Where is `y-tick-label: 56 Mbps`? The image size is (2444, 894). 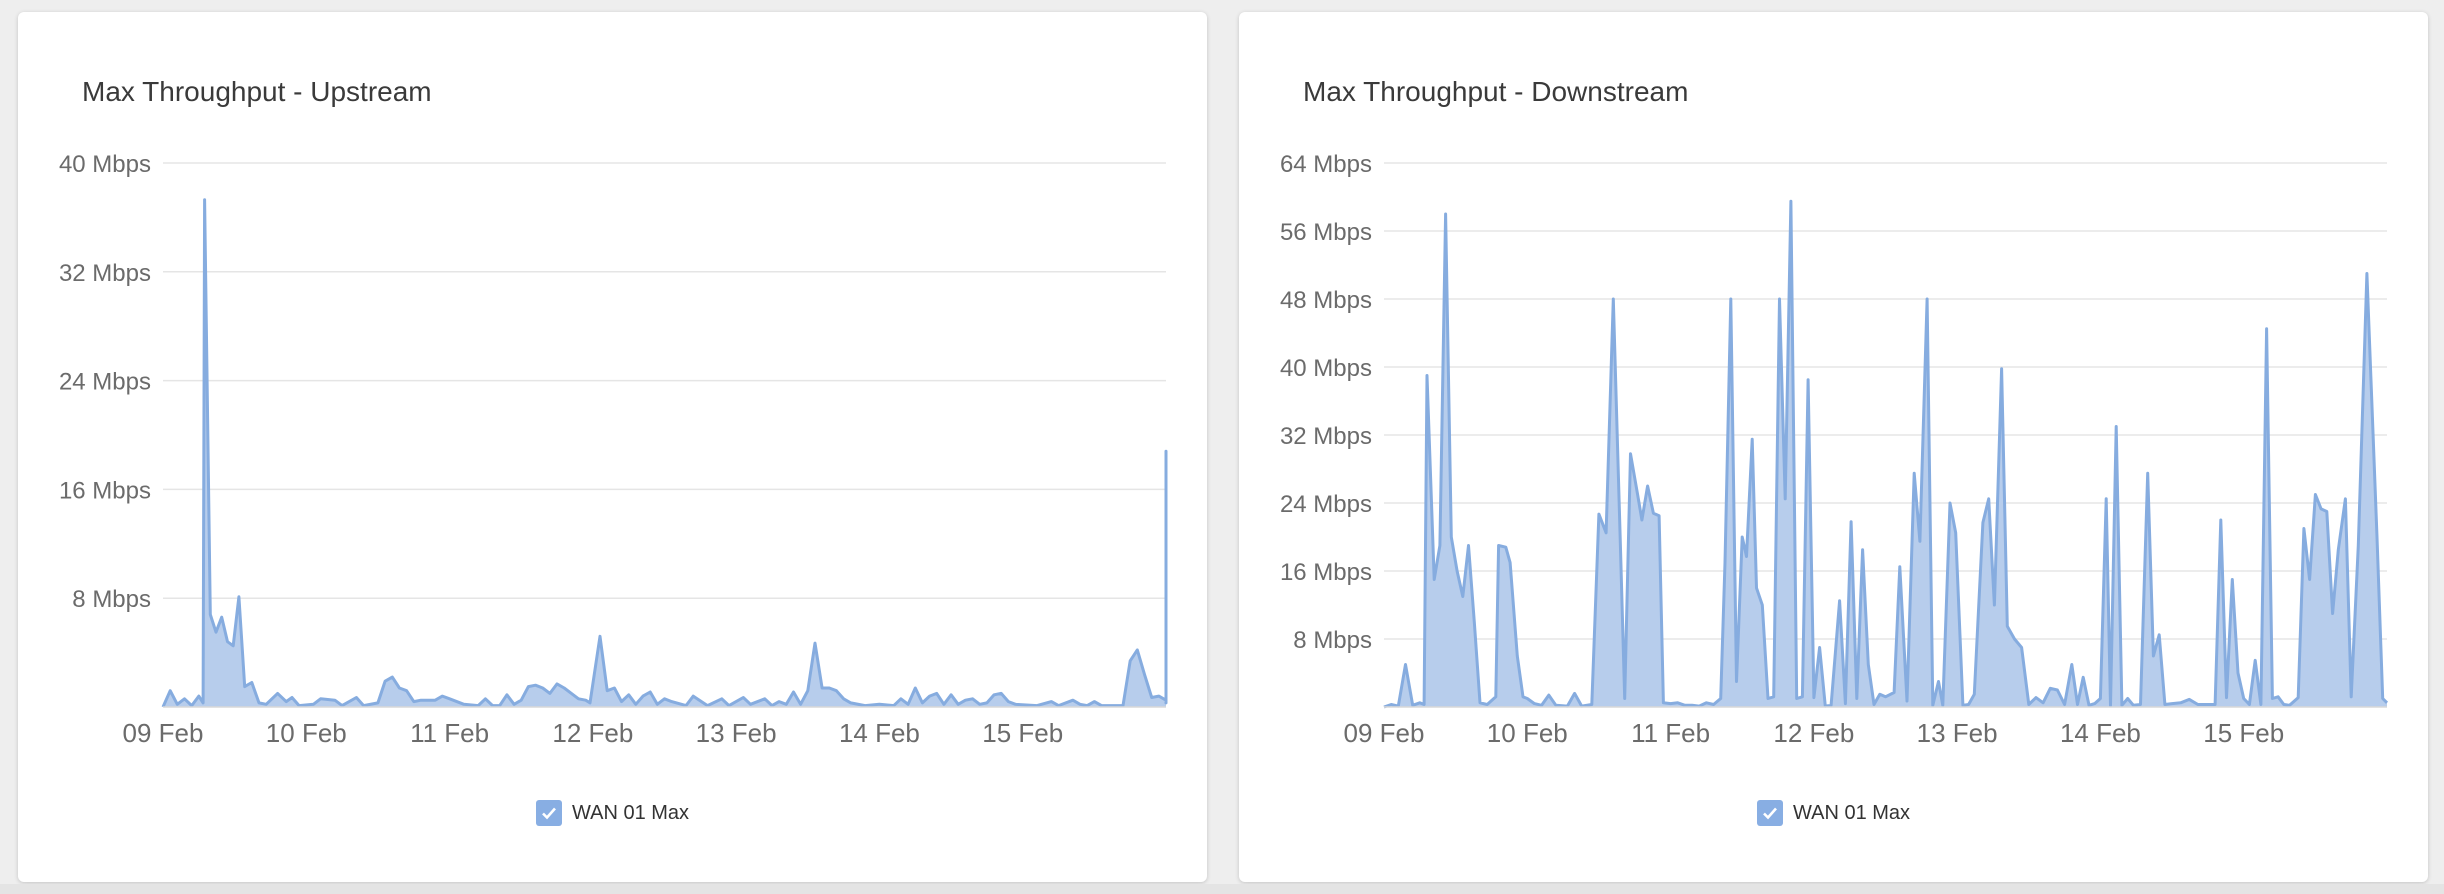 y-tick-label: 56 Mbps is located at coordinates (1326, 232).